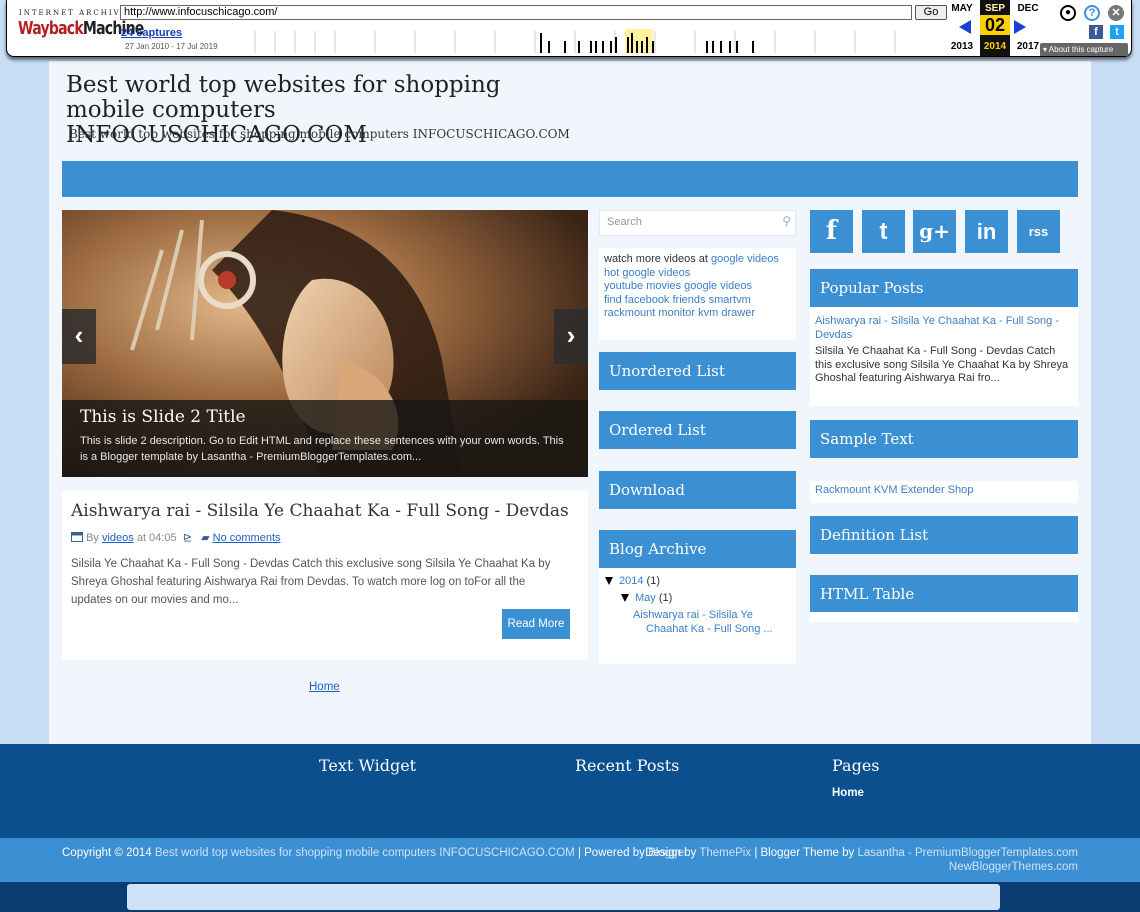 Image resolution: width=1140 pixels, height=912 pixels. What do you see at coordinates (516, 12) in the screenshot?
I see `wayback-url-input: http://www.infocuschicago.com/` at bounding box center [516, 12].